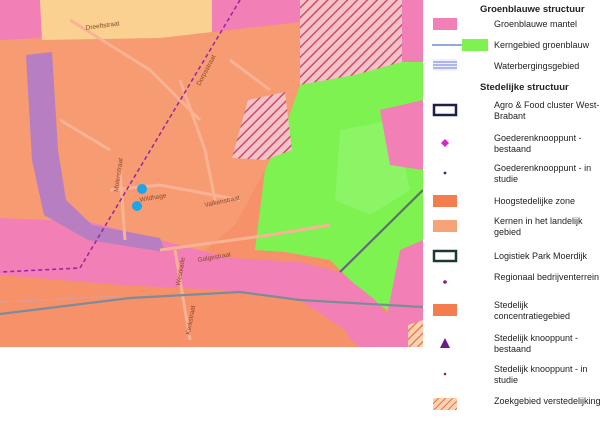 This screenshot has width=608, height=429. Describe the element at coordinates (445, 112) in the screenshot. I see `legend-symbol-dark-outline` at that location.